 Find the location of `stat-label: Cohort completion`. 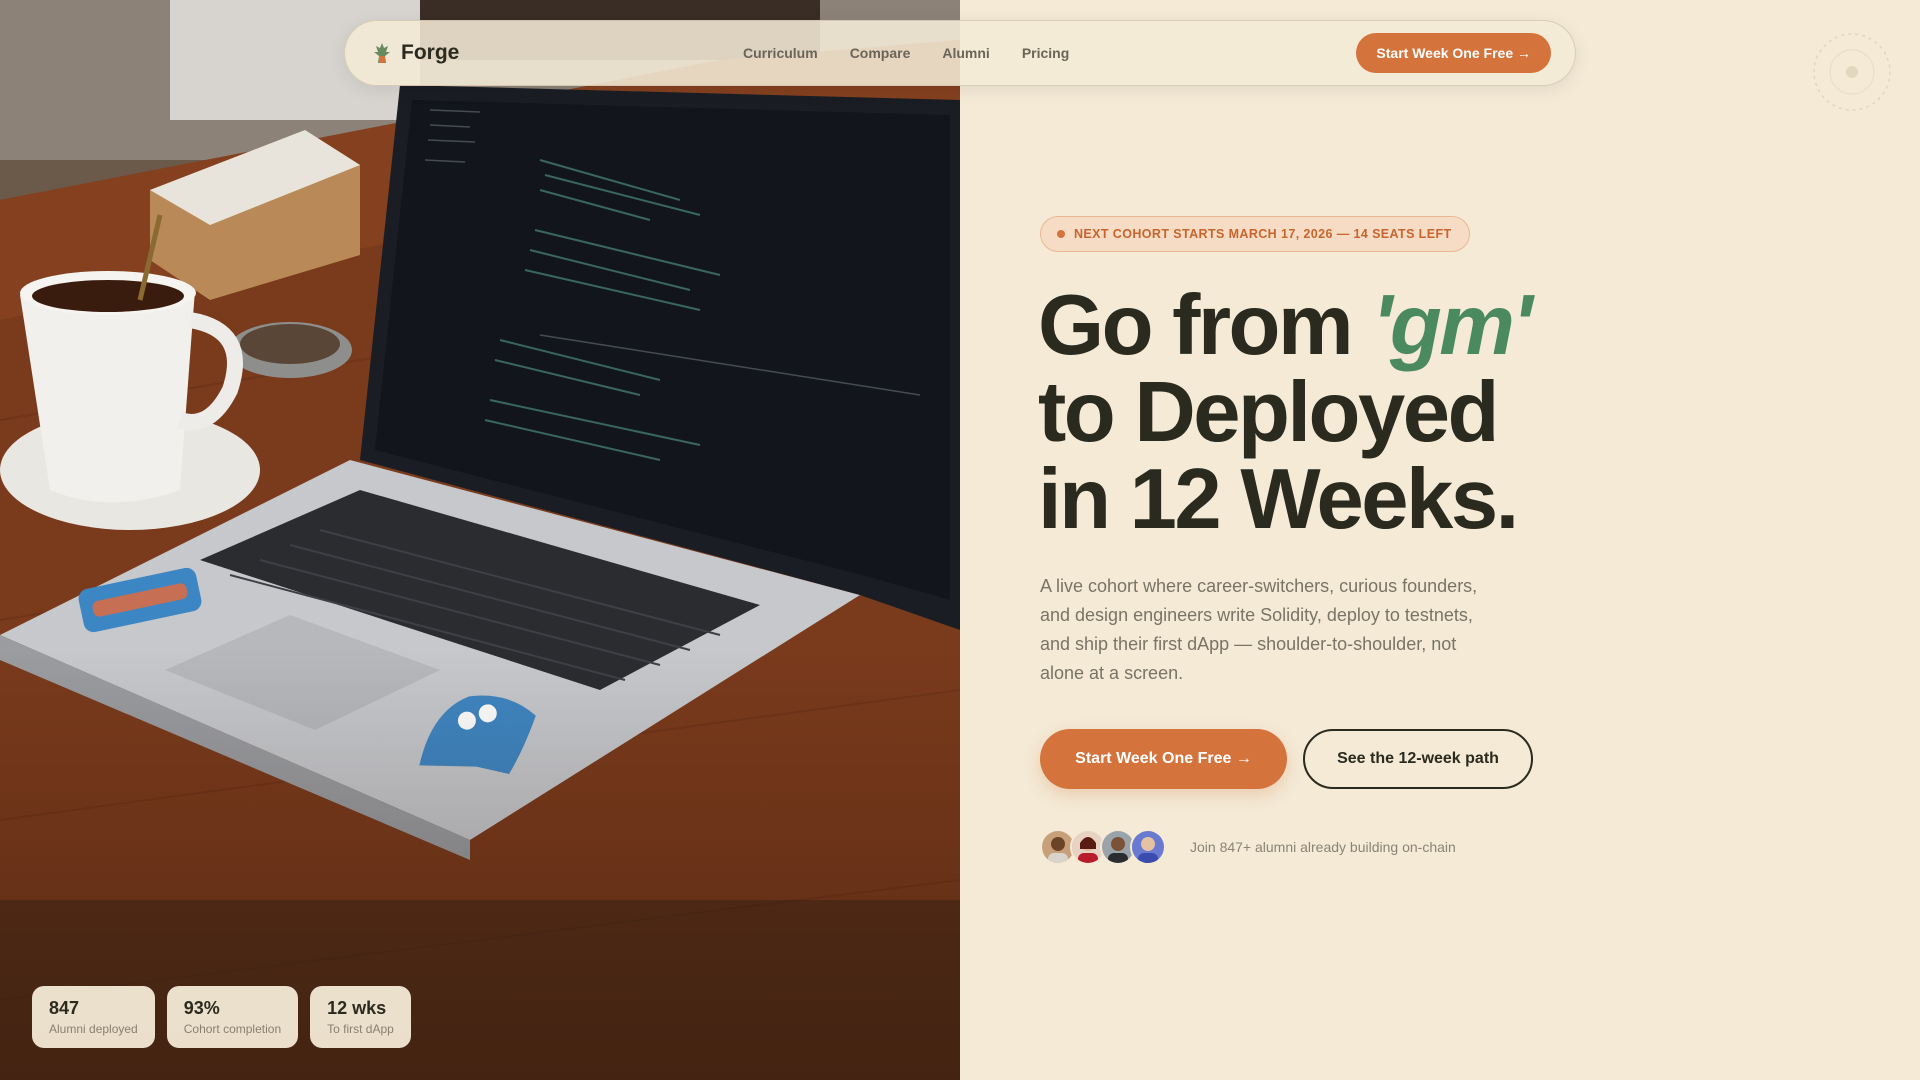

stat-label: Cohort completion is located at coordinates (232, 1029).